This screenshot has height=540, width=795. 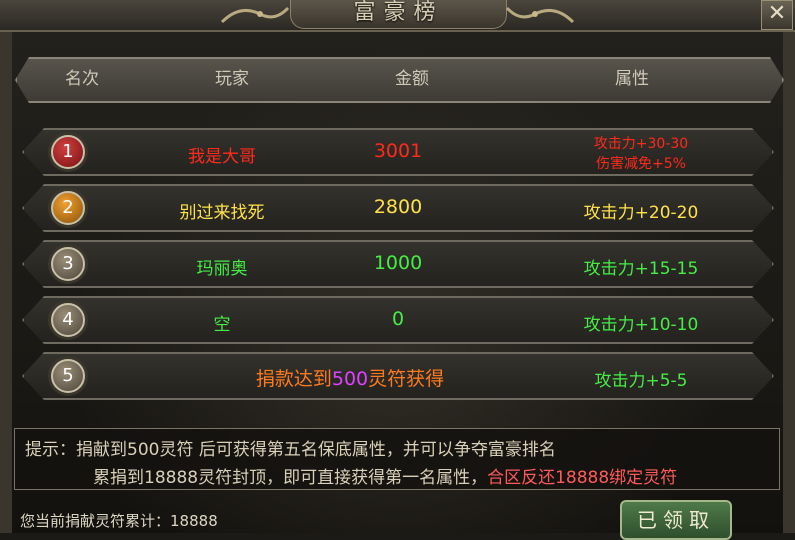 I want to click on attribute-line-1: 攻击力+20-20, so click(x=641, y=213).